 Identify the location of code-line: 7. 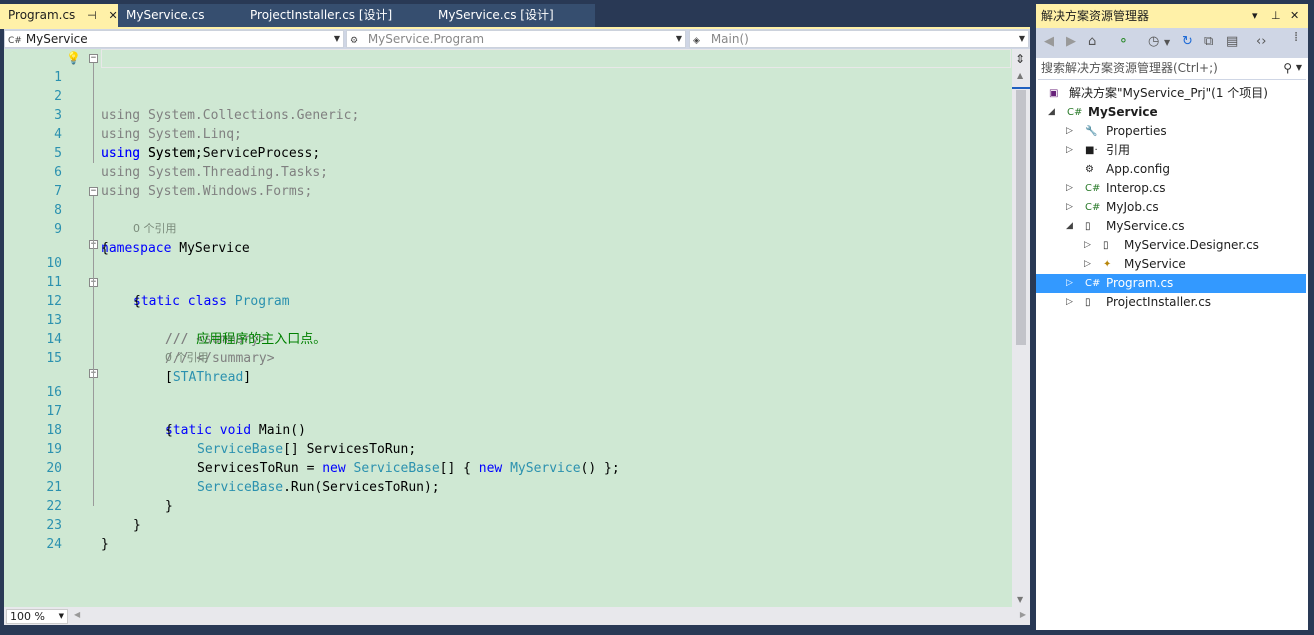
(508, 181).